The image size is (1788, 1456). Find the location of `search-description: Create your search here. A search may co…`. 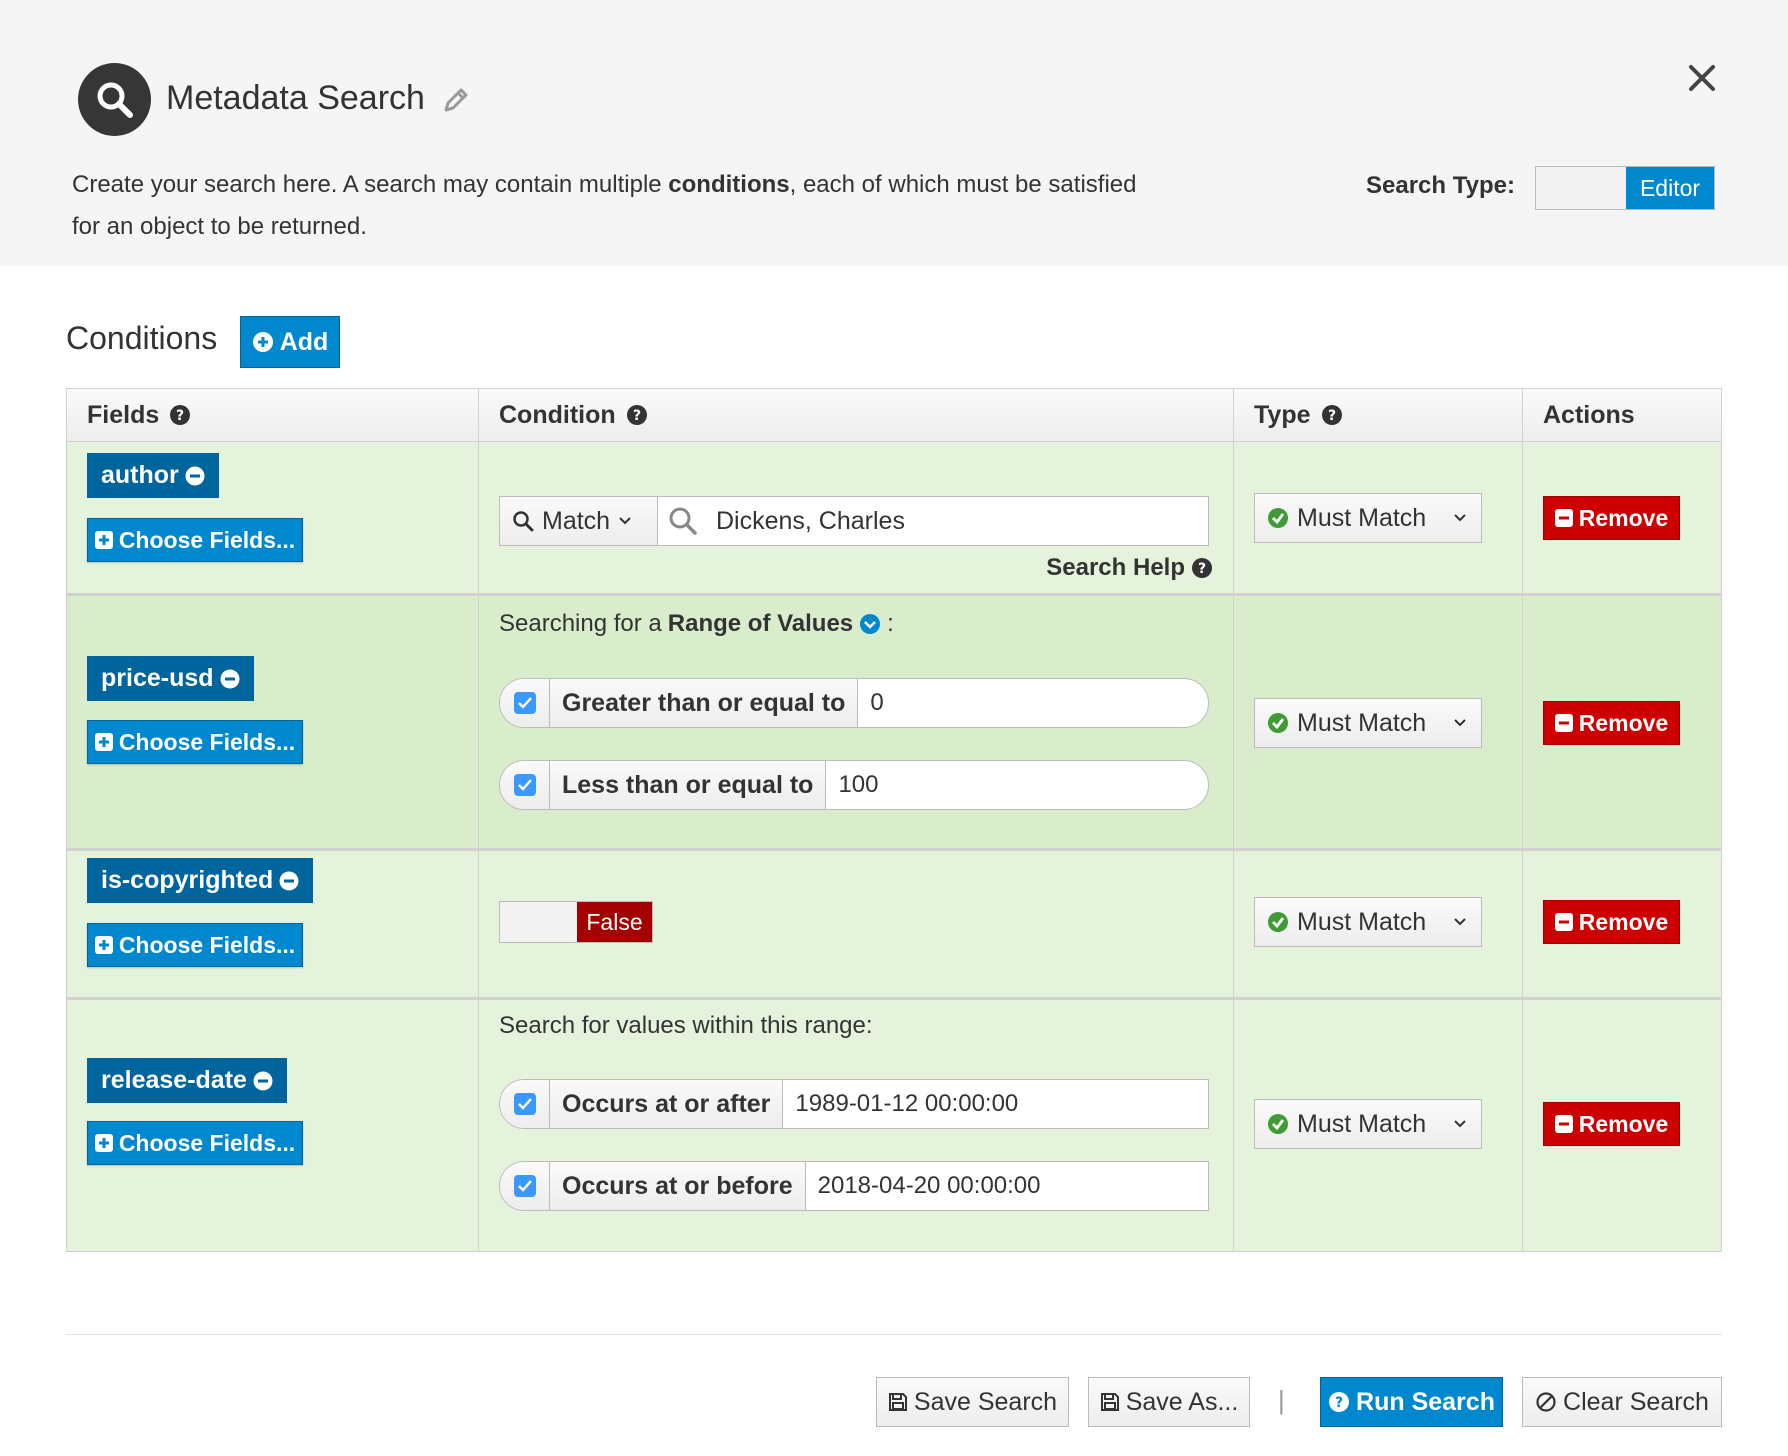

search-description: Create your search here. A search may co… is located at coordinates (604, 205).